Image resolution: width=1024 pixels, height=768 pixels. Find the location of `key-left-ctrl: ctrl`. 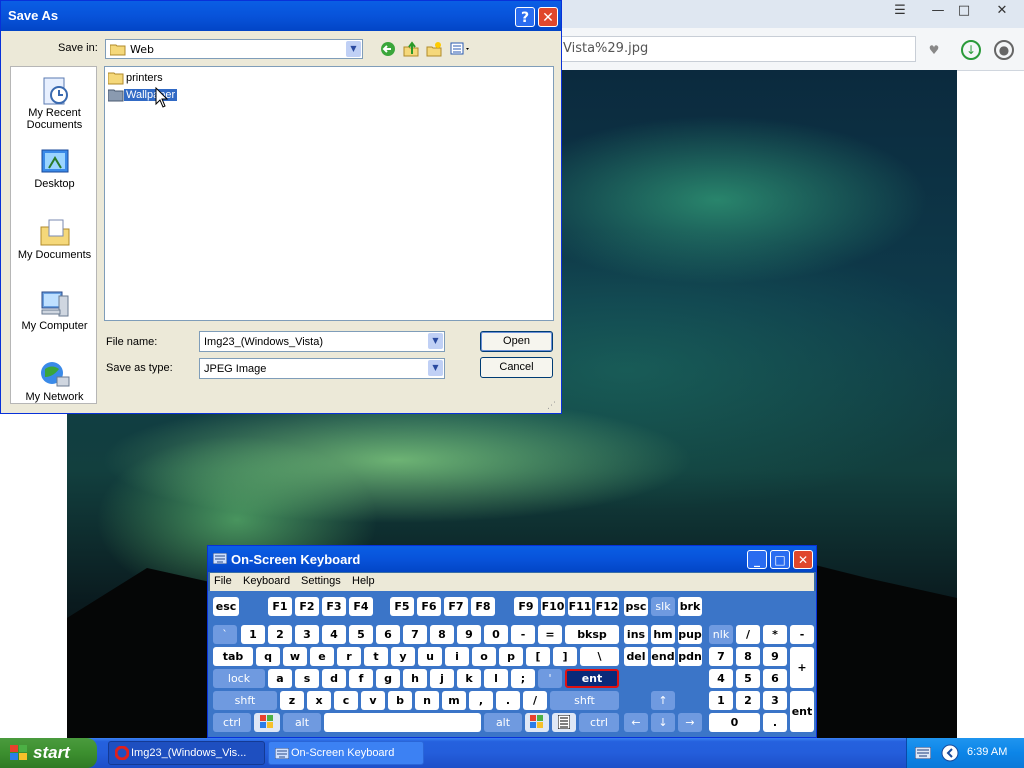

key-left-ctrl: ctrl is located at coordinates (232, 722).